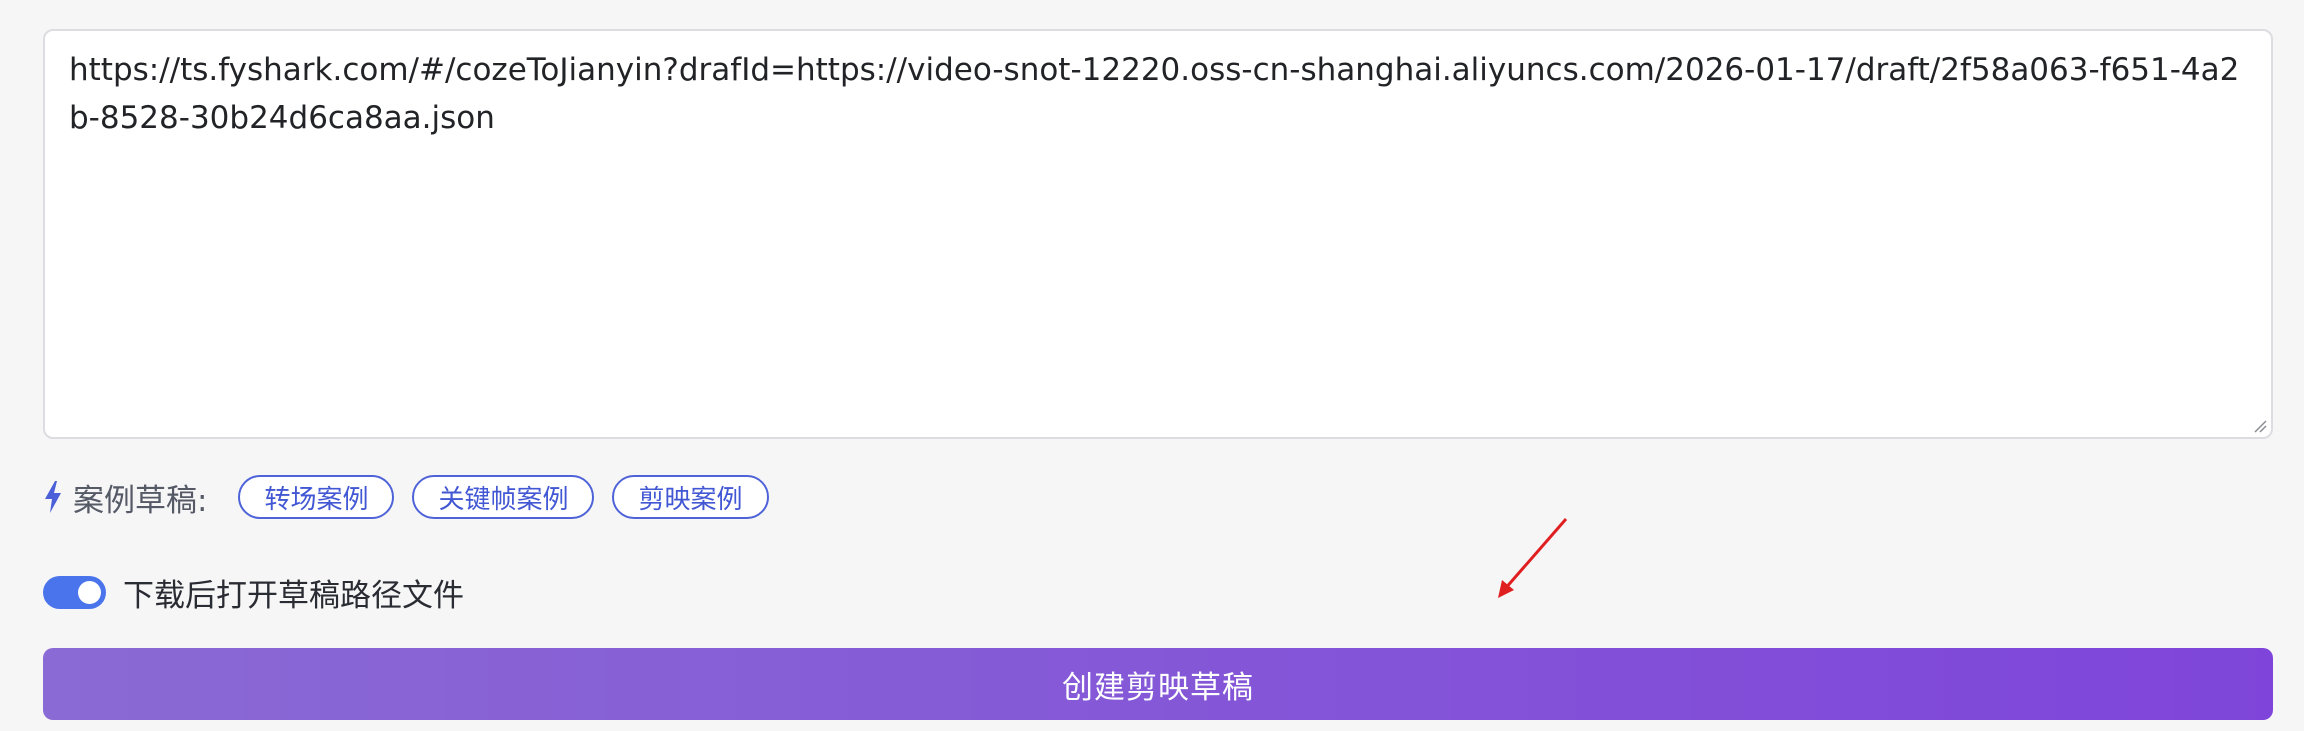  What do you see at coordinates (74, 592) in the screenshot?
I see `open-after-download-toggle` at bounding box center [74, 592].